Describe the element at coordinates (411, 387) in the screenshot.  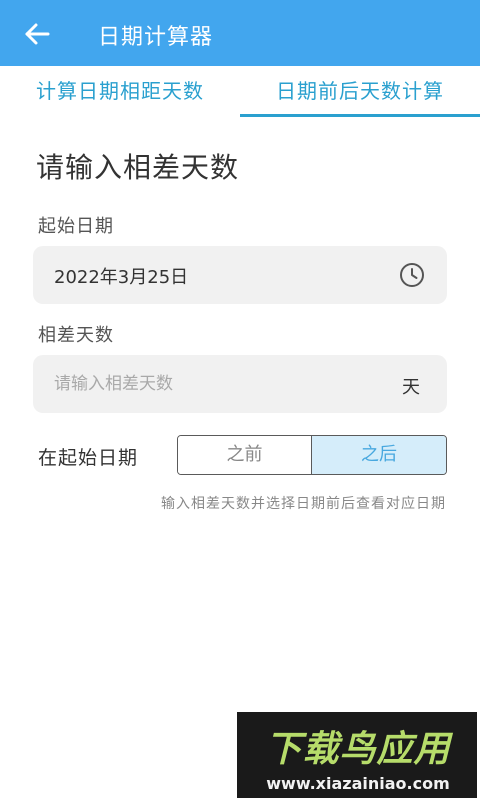
I see `day-unit-label: 天` at that location.